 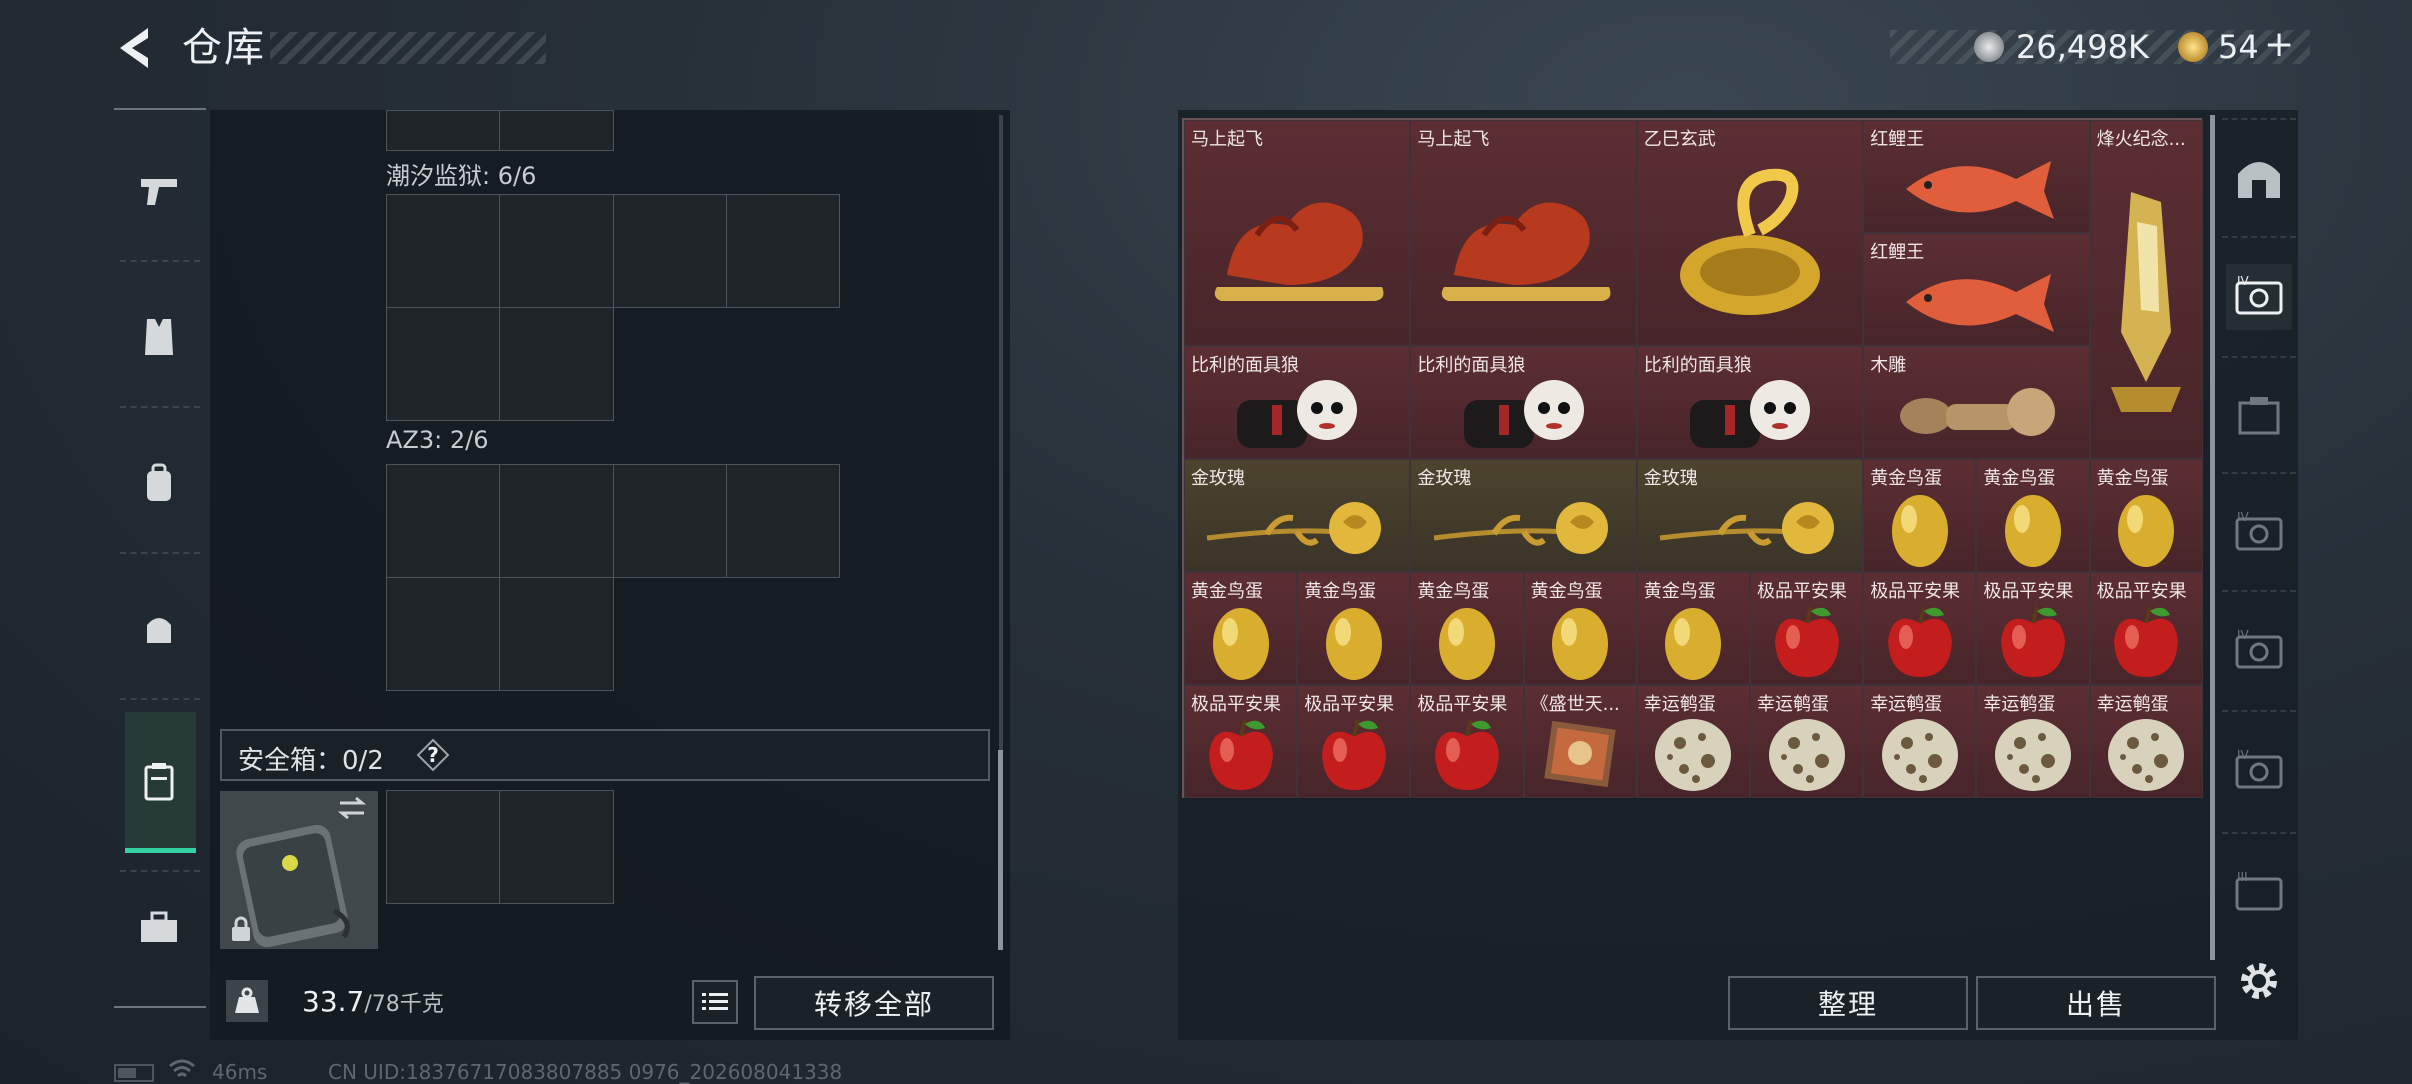 I want to click on sidebar-item-armor, so click(x=159, y=337).